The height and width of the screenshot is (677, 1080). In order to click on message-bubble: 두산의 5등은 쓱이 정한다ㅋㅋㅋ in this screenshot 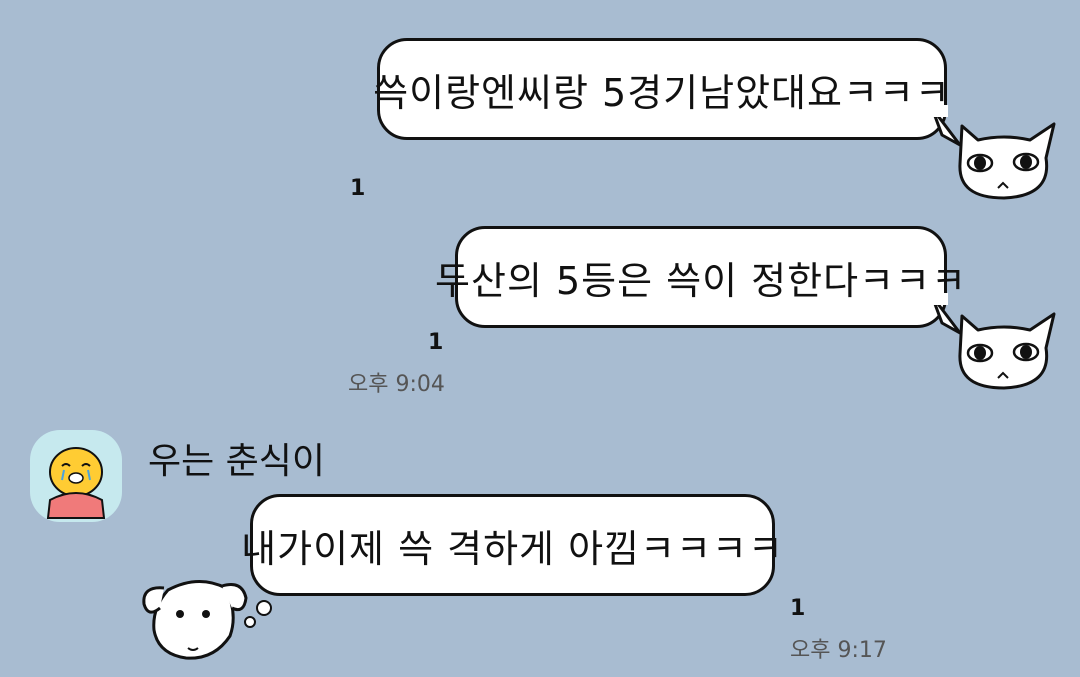, I will do `click(700, 277)`.